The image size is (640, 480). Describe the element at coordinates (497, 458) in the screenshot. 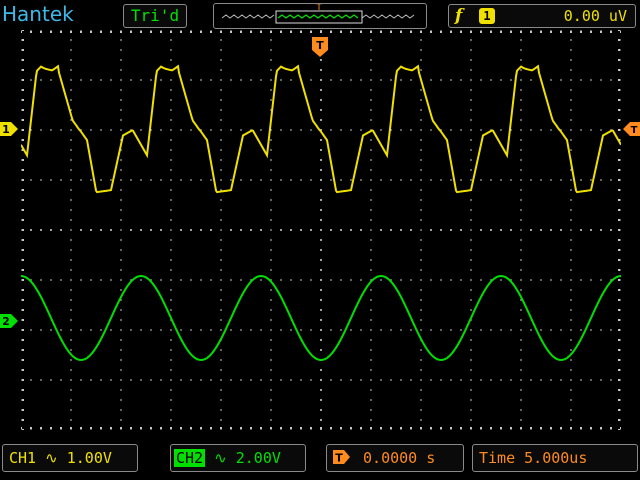

I see `timebase-label: Time` at that location.